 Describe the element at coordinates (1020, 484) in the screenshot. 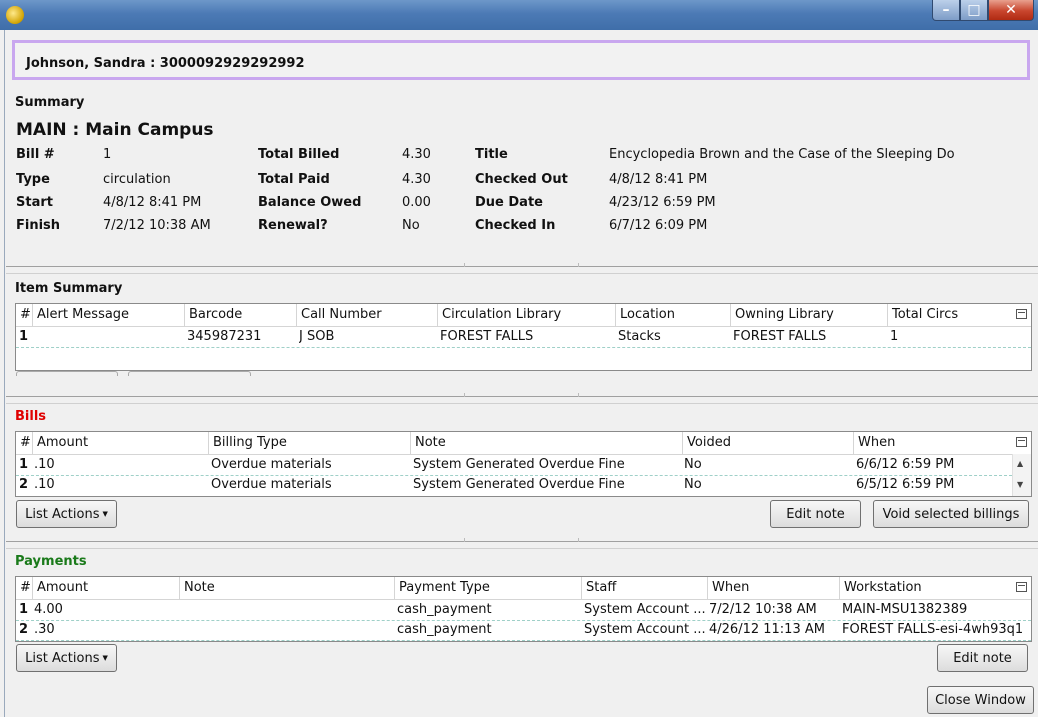

I see `scroll-down-icon: ▼` at that location.